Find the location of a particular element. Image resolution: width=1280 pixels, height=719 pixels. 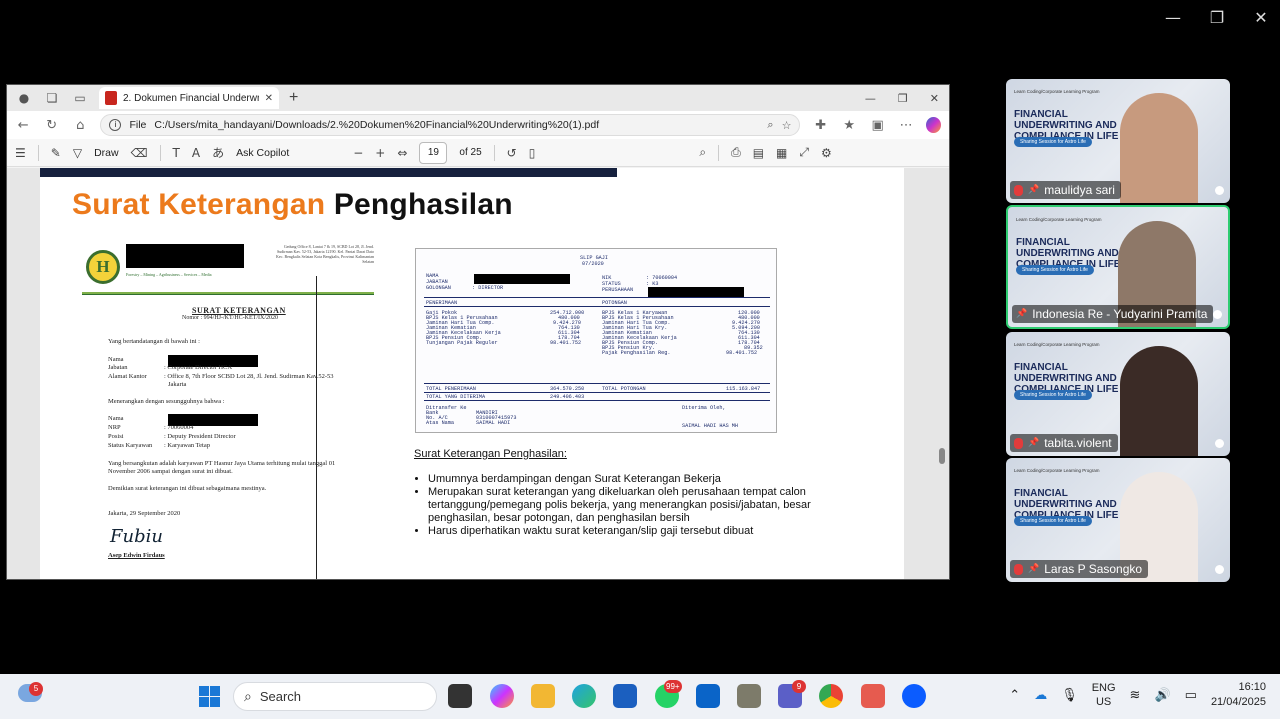

value-status: : Karyawan Tetap is located at coordinates (187, 445).